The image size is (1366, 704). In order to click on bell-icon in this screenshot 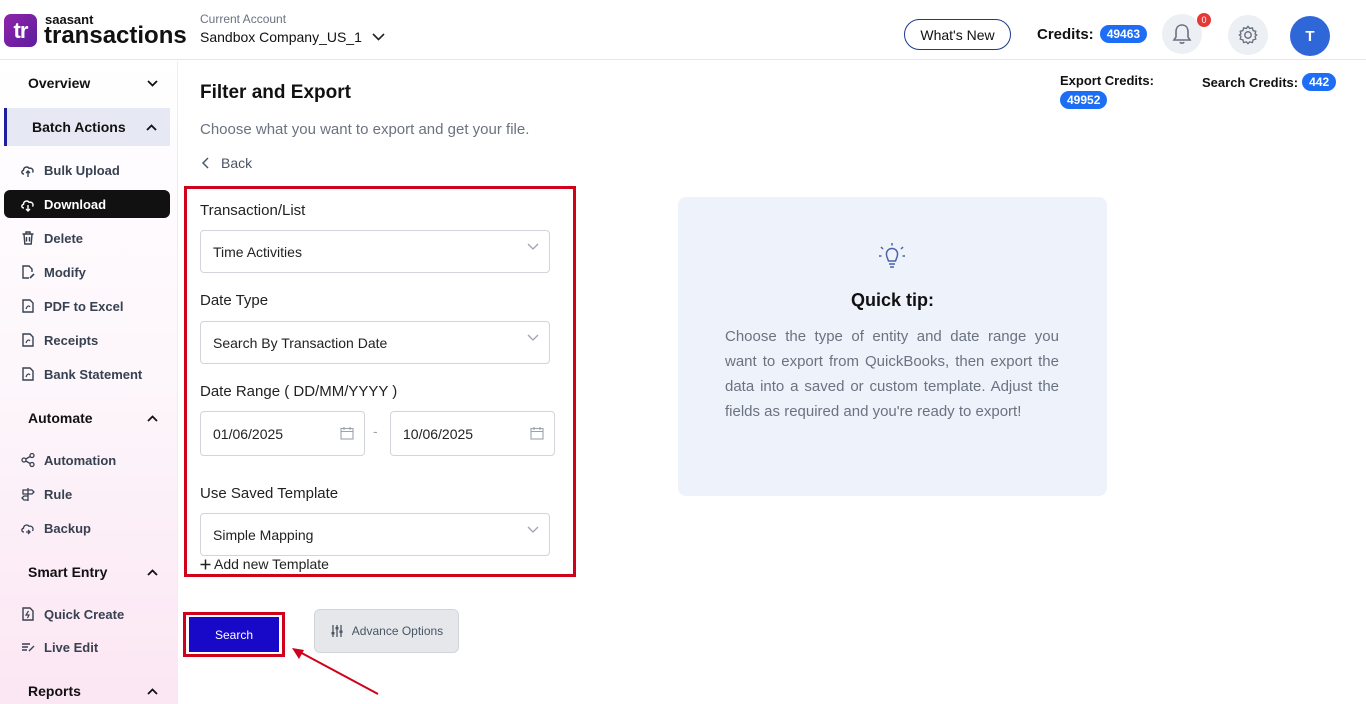, I will do `click(1182, 34)`.